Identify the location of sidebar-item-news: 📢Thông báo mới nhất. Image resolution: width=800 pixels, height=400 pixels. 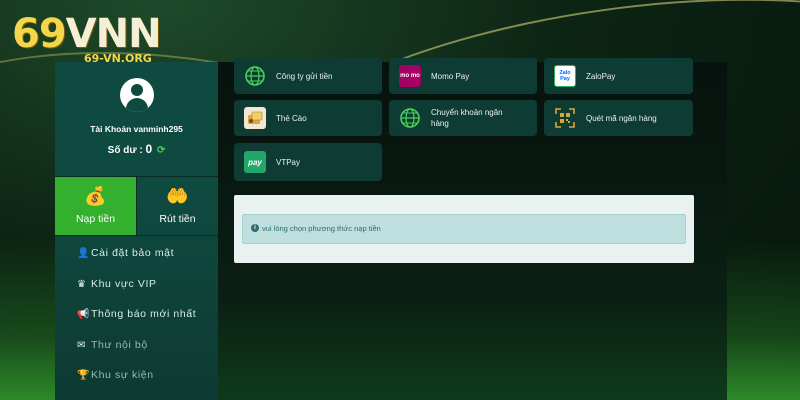
(136, 314).